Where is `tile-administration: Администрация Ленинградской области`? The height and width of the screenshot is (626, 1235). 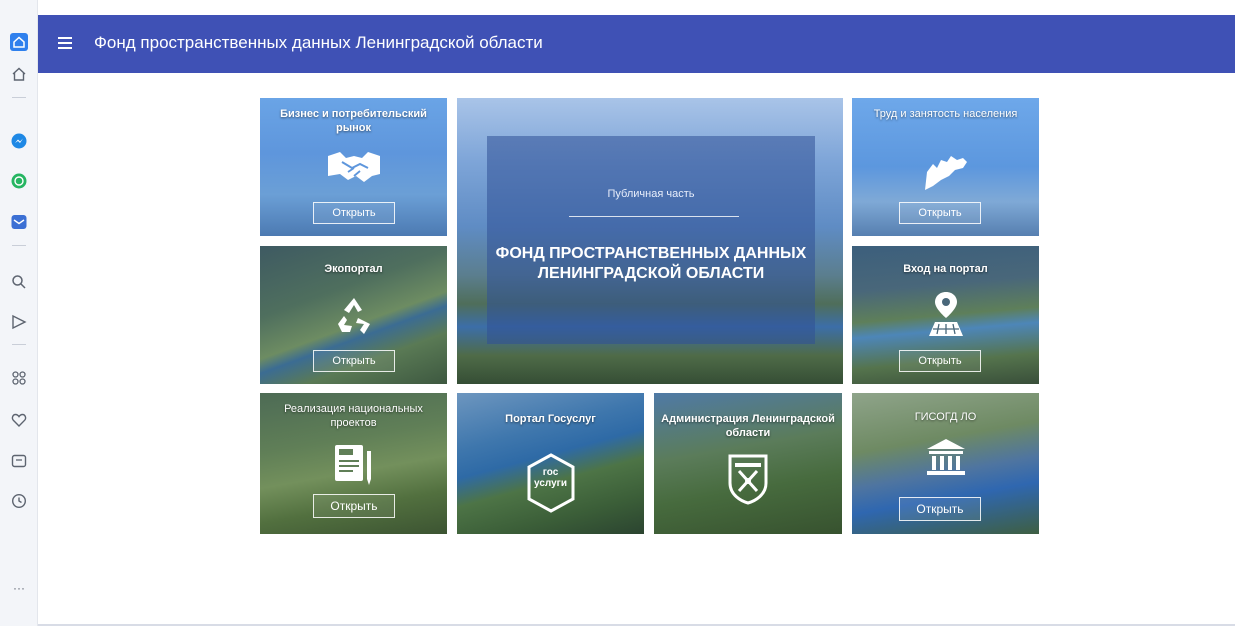
tile-administration: Администрация Ленинградской области is located at coordinates (748, 463).